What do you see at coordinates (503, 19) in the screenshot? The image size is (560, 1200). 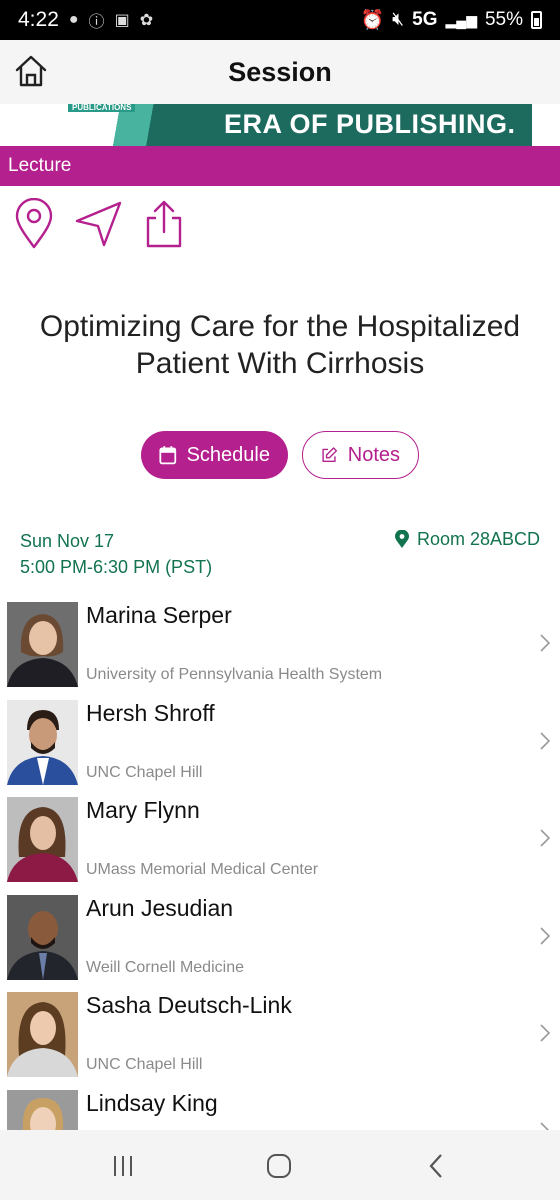 I see `battery-percent: 55%` at bounding box center [503, 19].